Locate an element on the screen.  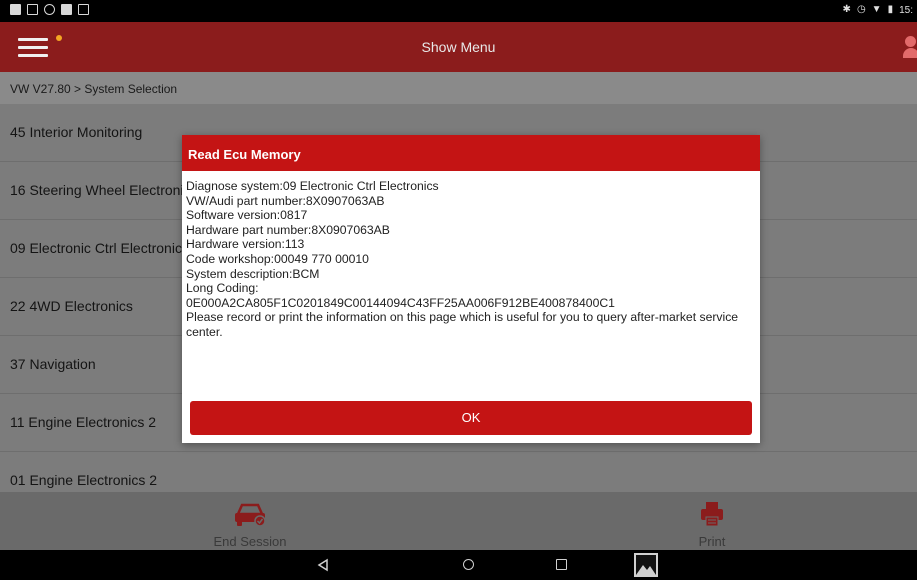
status-time: 15: is located at coordinates (906, 10).